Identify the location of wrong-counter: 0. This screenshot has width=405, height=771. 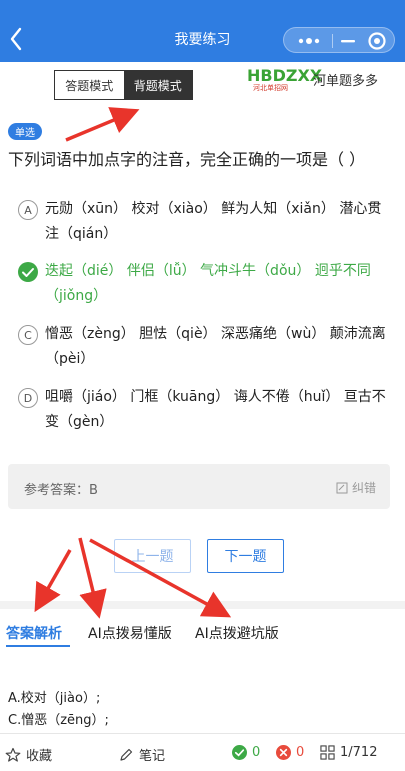
(290, 752).